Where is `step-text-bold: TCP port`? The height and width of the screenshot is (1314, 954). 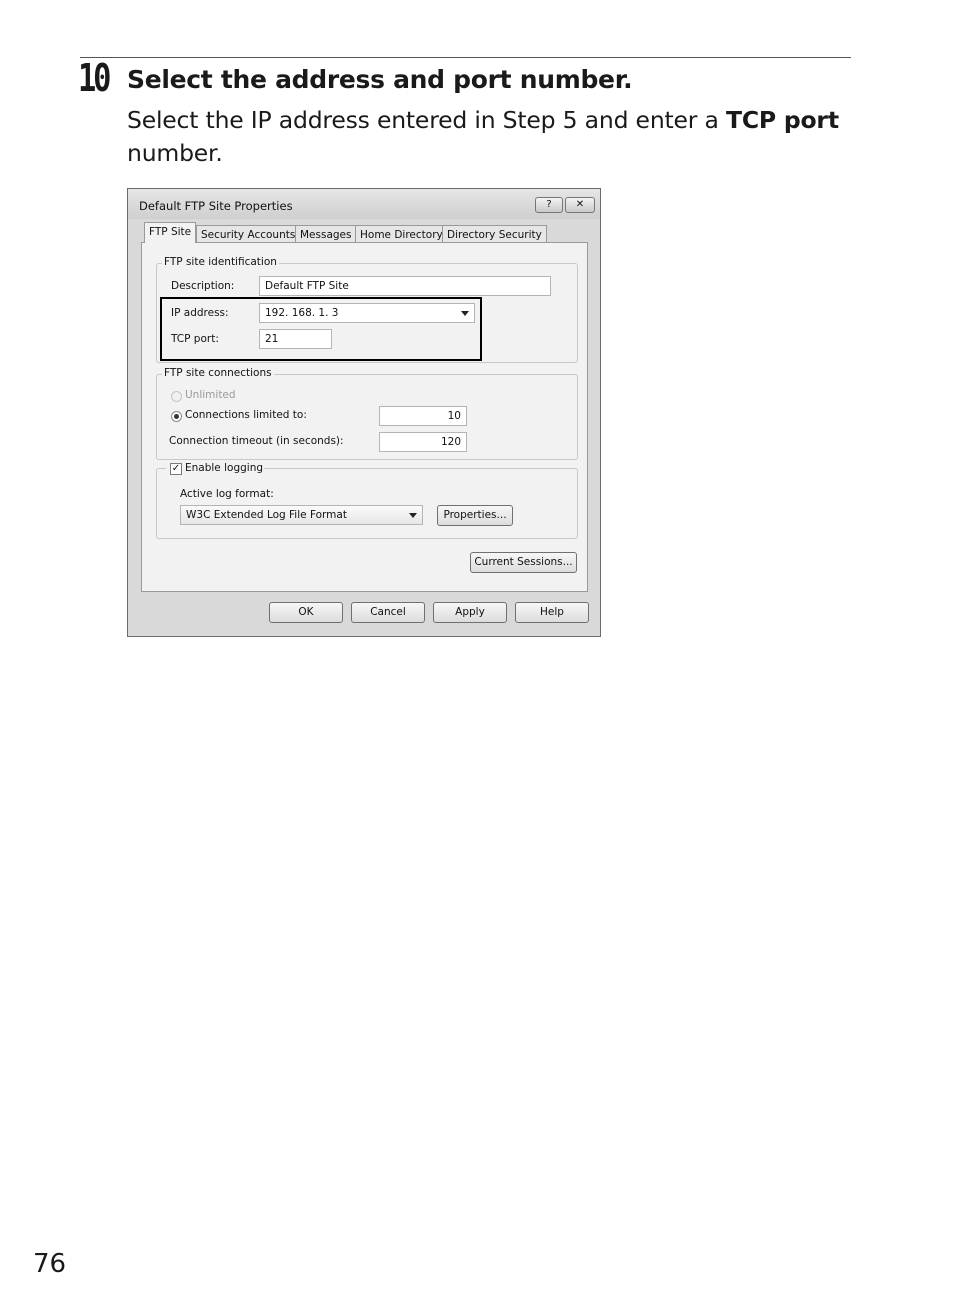
step-text-bold: TCP port is located at coordinates (782, 120).